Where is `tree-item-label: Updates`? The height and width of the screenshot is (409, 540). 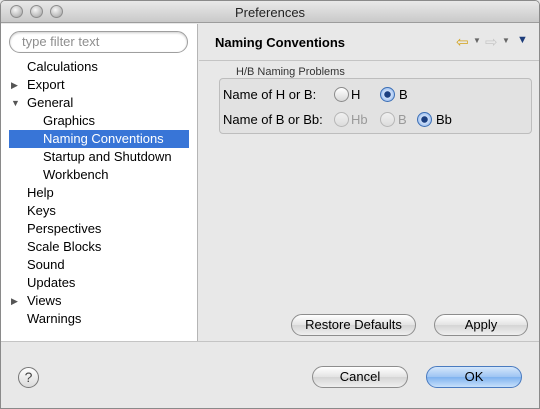 tree-item-label: Updates is located at coordinates (51, 282).